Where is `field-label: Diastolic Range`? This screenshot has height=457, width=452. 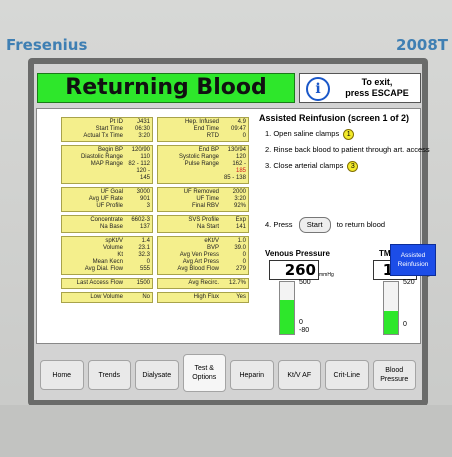
field-label: Diastolic Range is located at coordinates (101, 157).